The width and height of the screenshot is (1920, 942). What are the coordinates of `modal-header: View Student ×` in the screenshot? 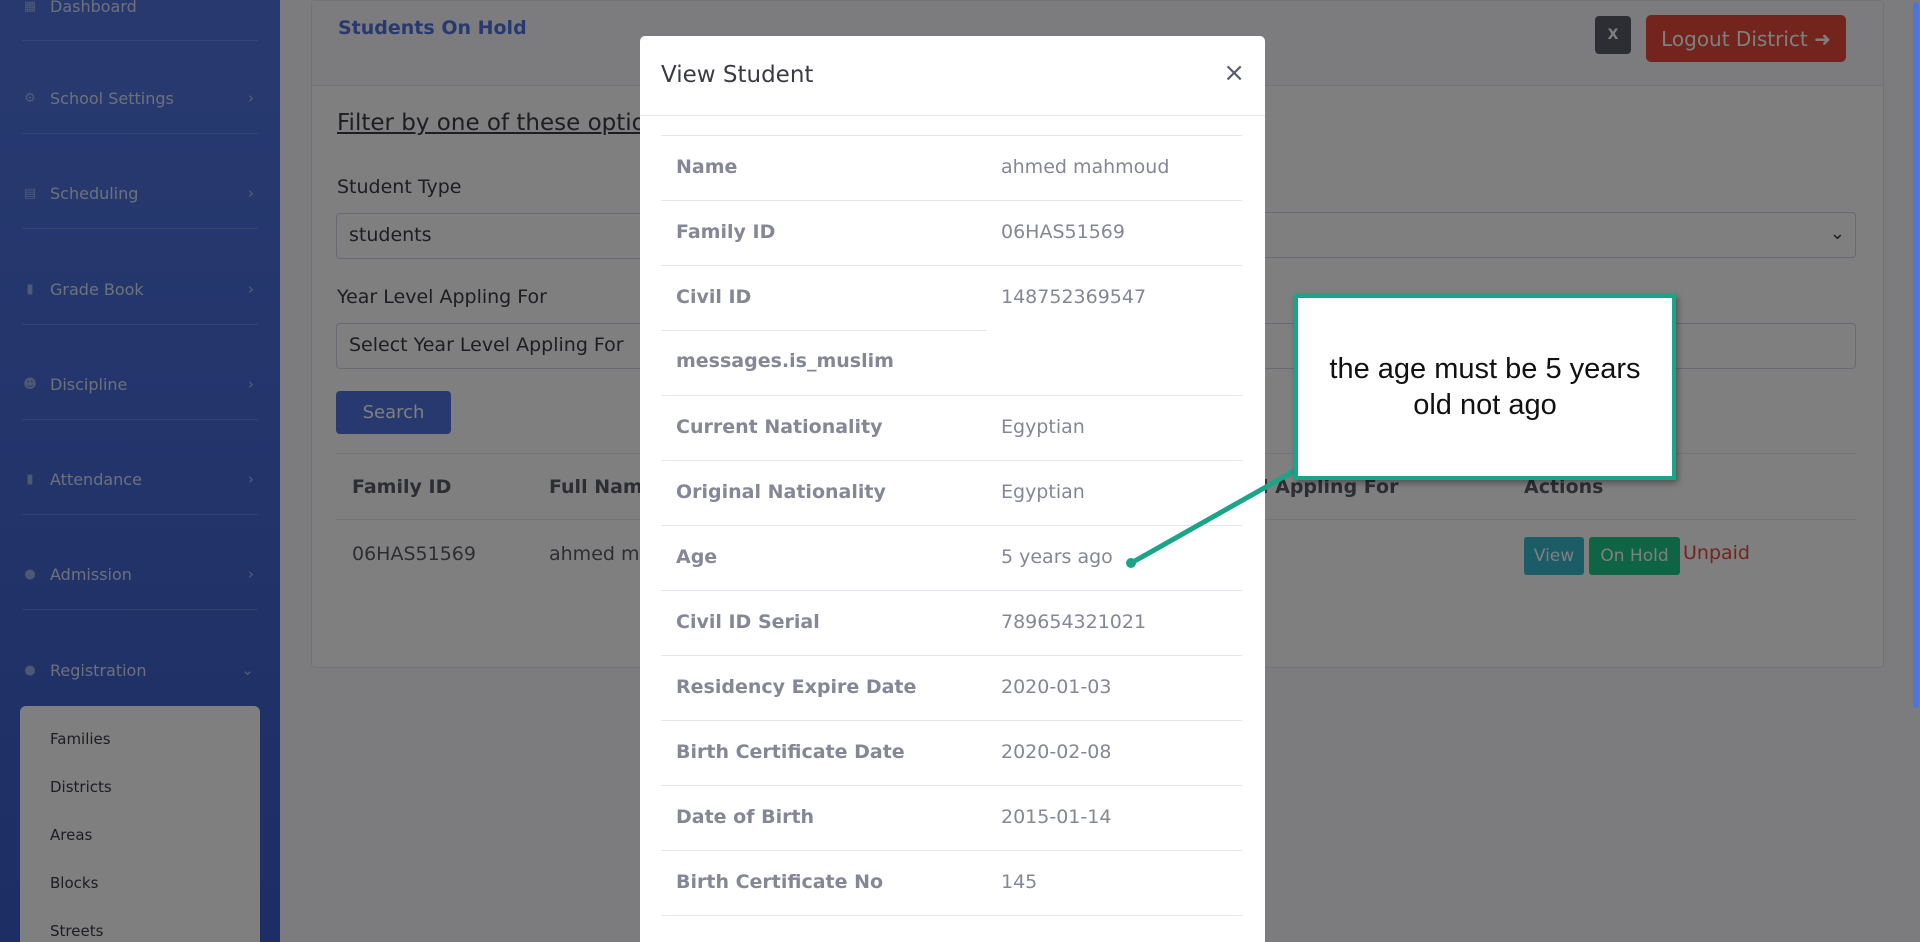 It's located at (952, 76).